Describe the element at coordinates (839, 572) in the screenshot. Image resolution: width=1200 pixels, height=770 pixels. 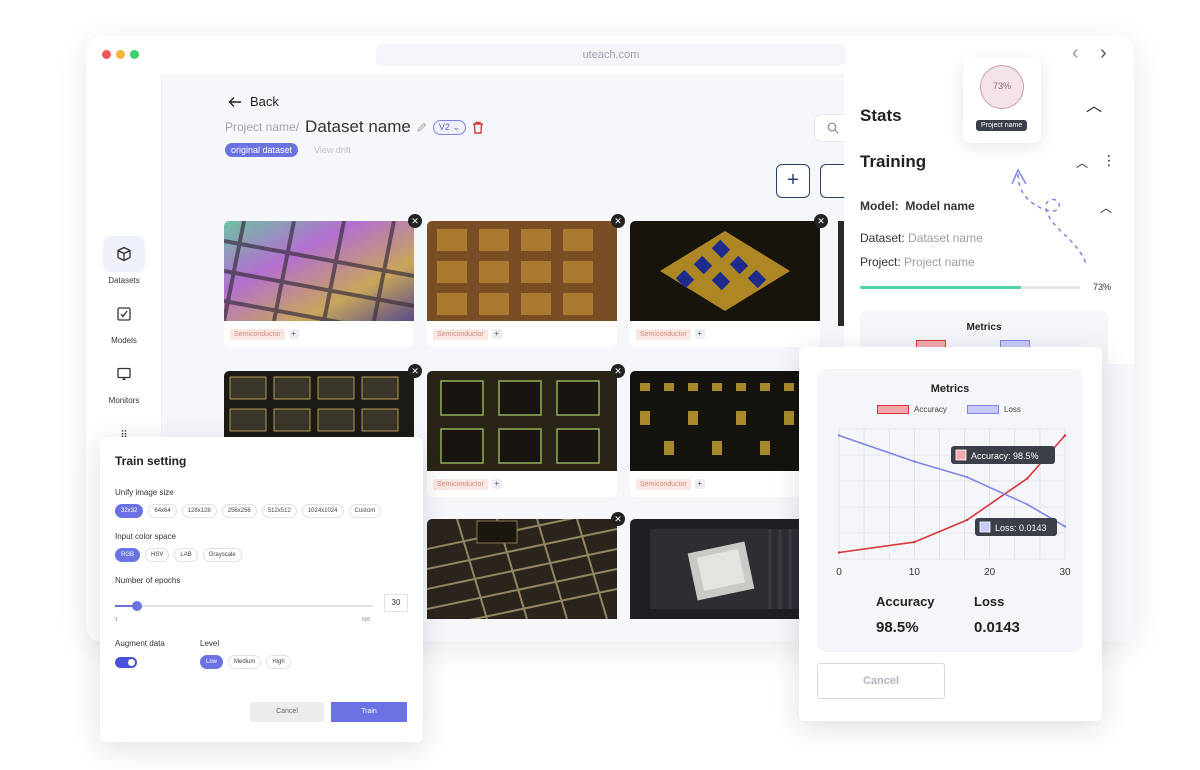
I see `x-tick-label: 0` at that location.